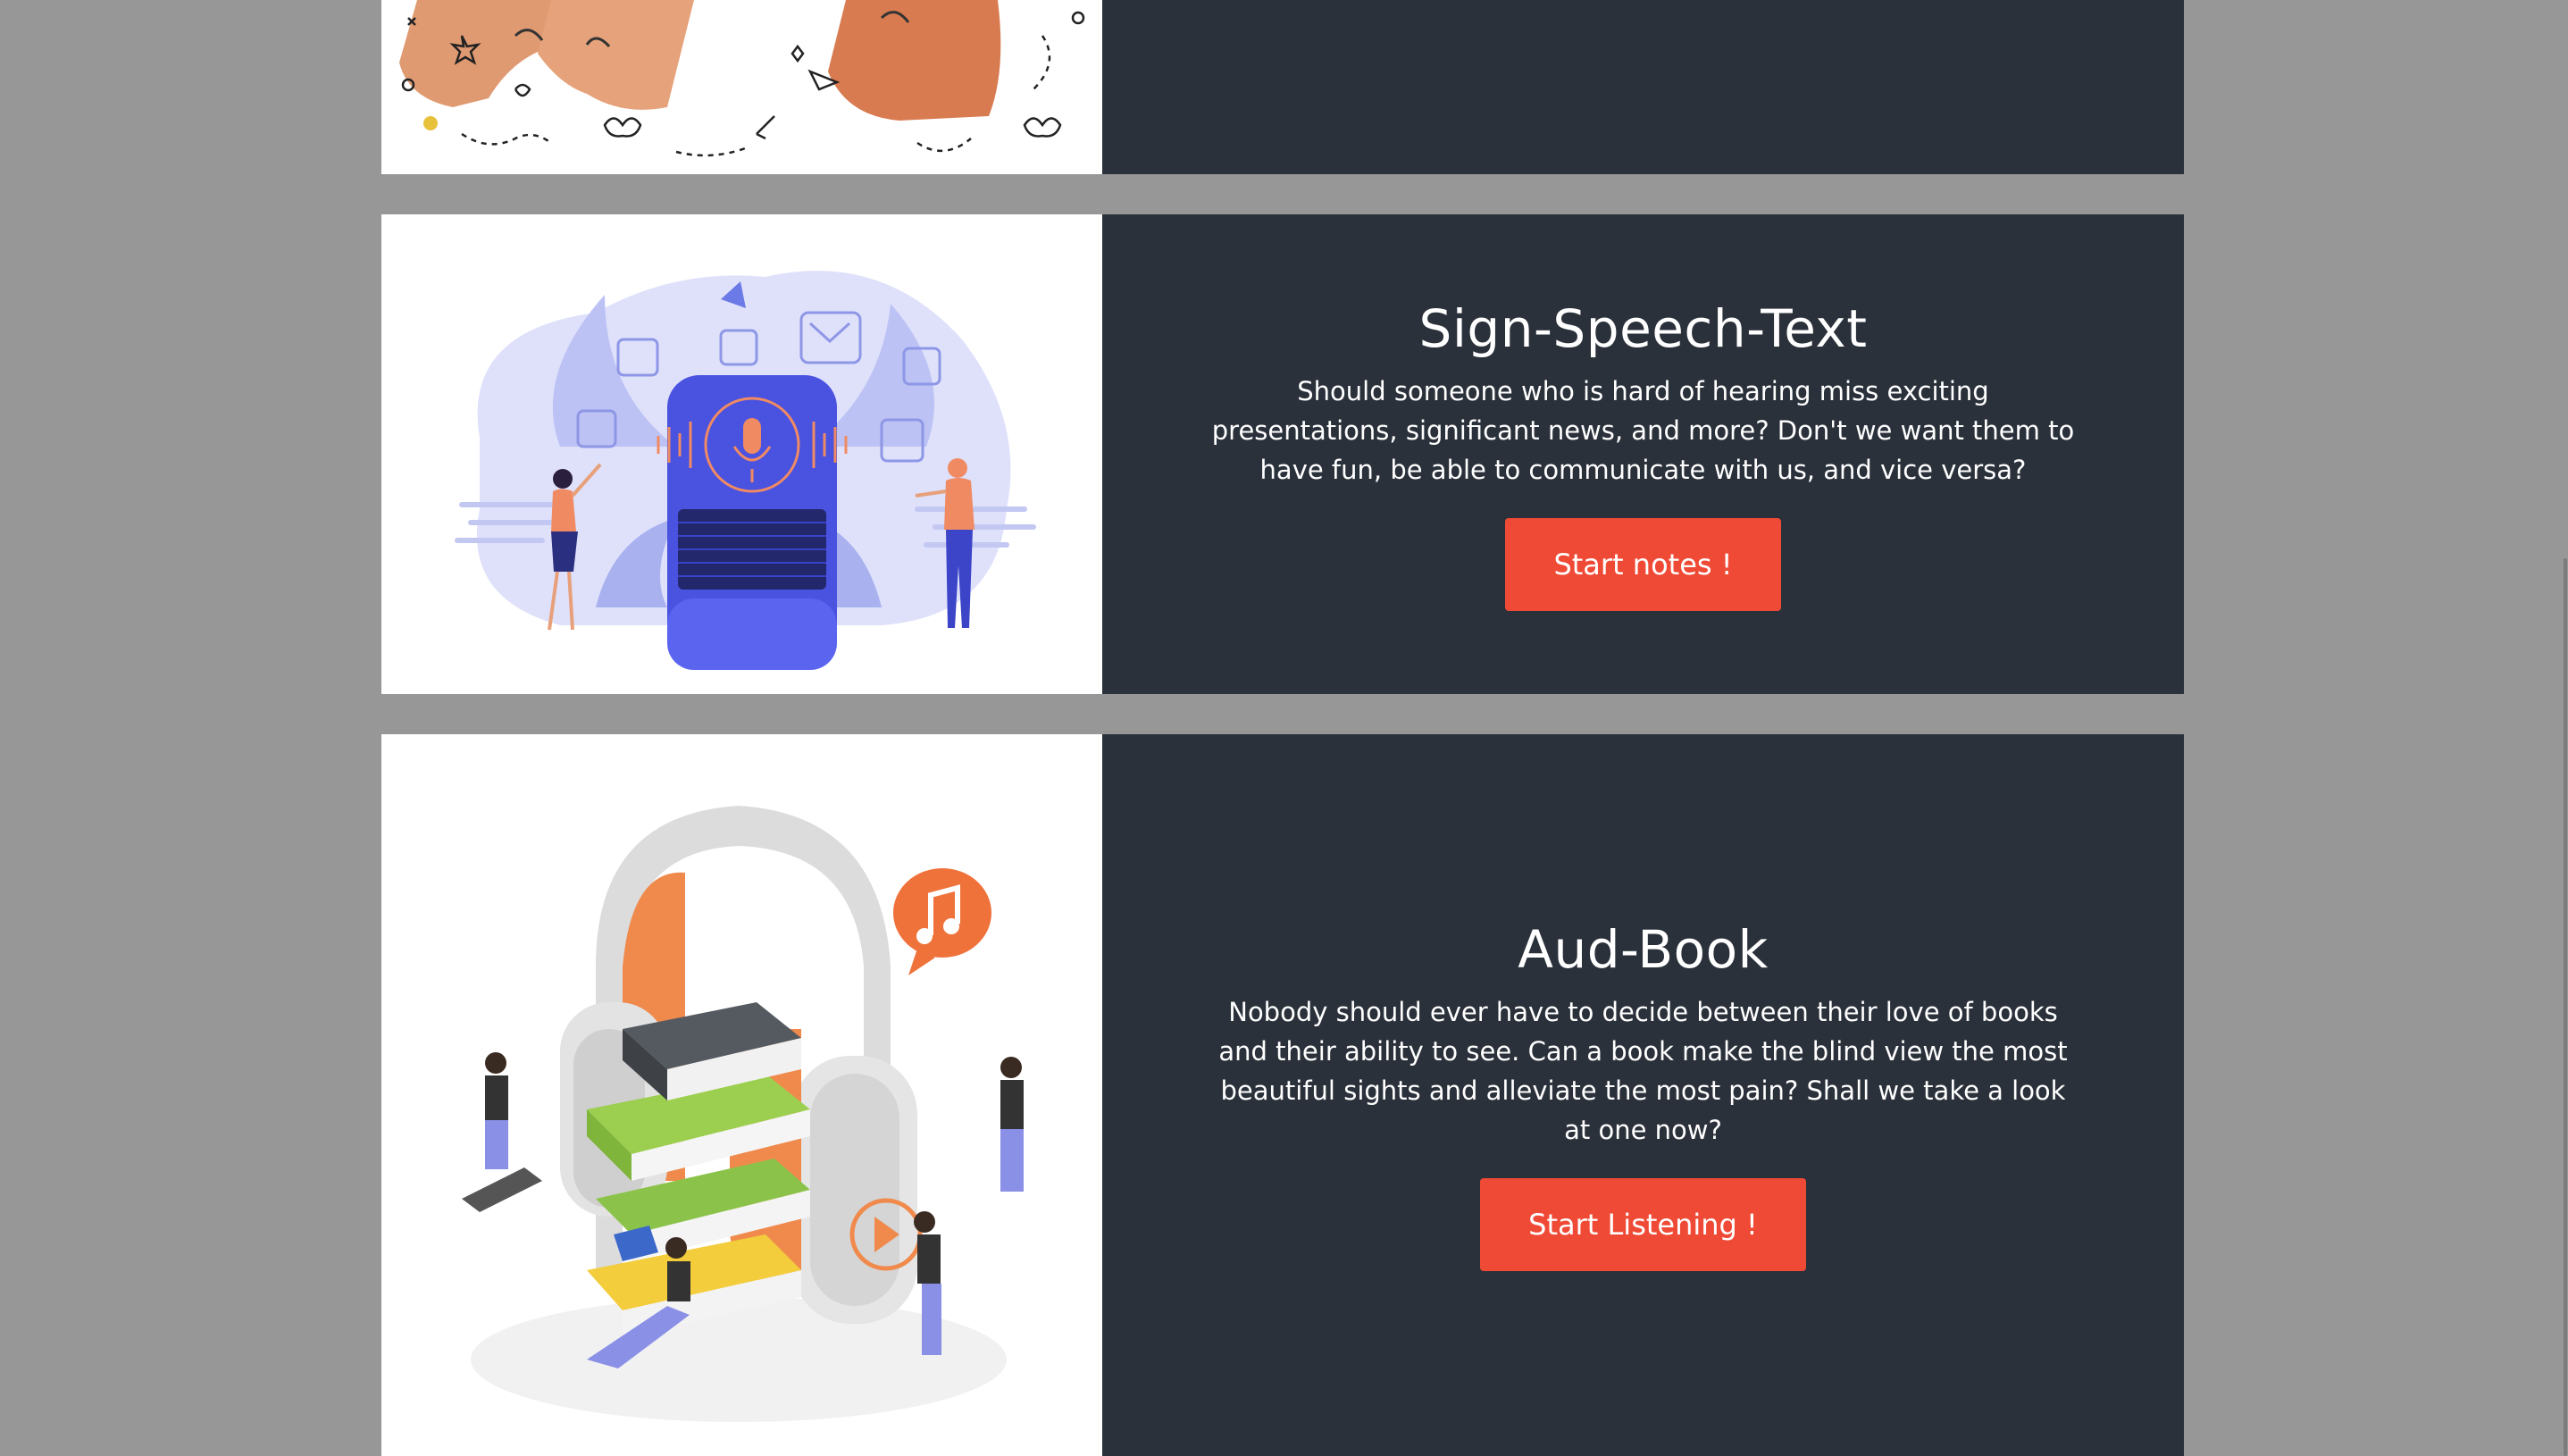 Image resolution: width=2568 pixels, height=1456 pixels. I want to click on feature-card-top-body, so click(1643, 87).